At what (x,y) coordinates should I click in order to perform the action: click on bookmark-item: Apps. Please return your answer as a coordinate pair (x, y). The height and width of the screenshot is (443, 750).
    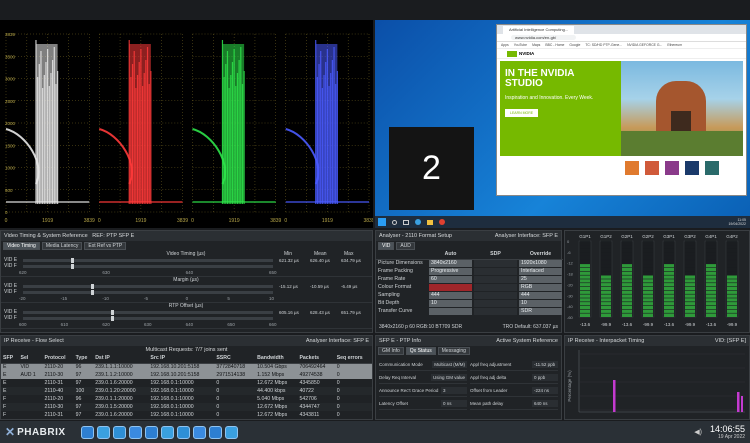
    Looking at the image, I should click on (505, 45).